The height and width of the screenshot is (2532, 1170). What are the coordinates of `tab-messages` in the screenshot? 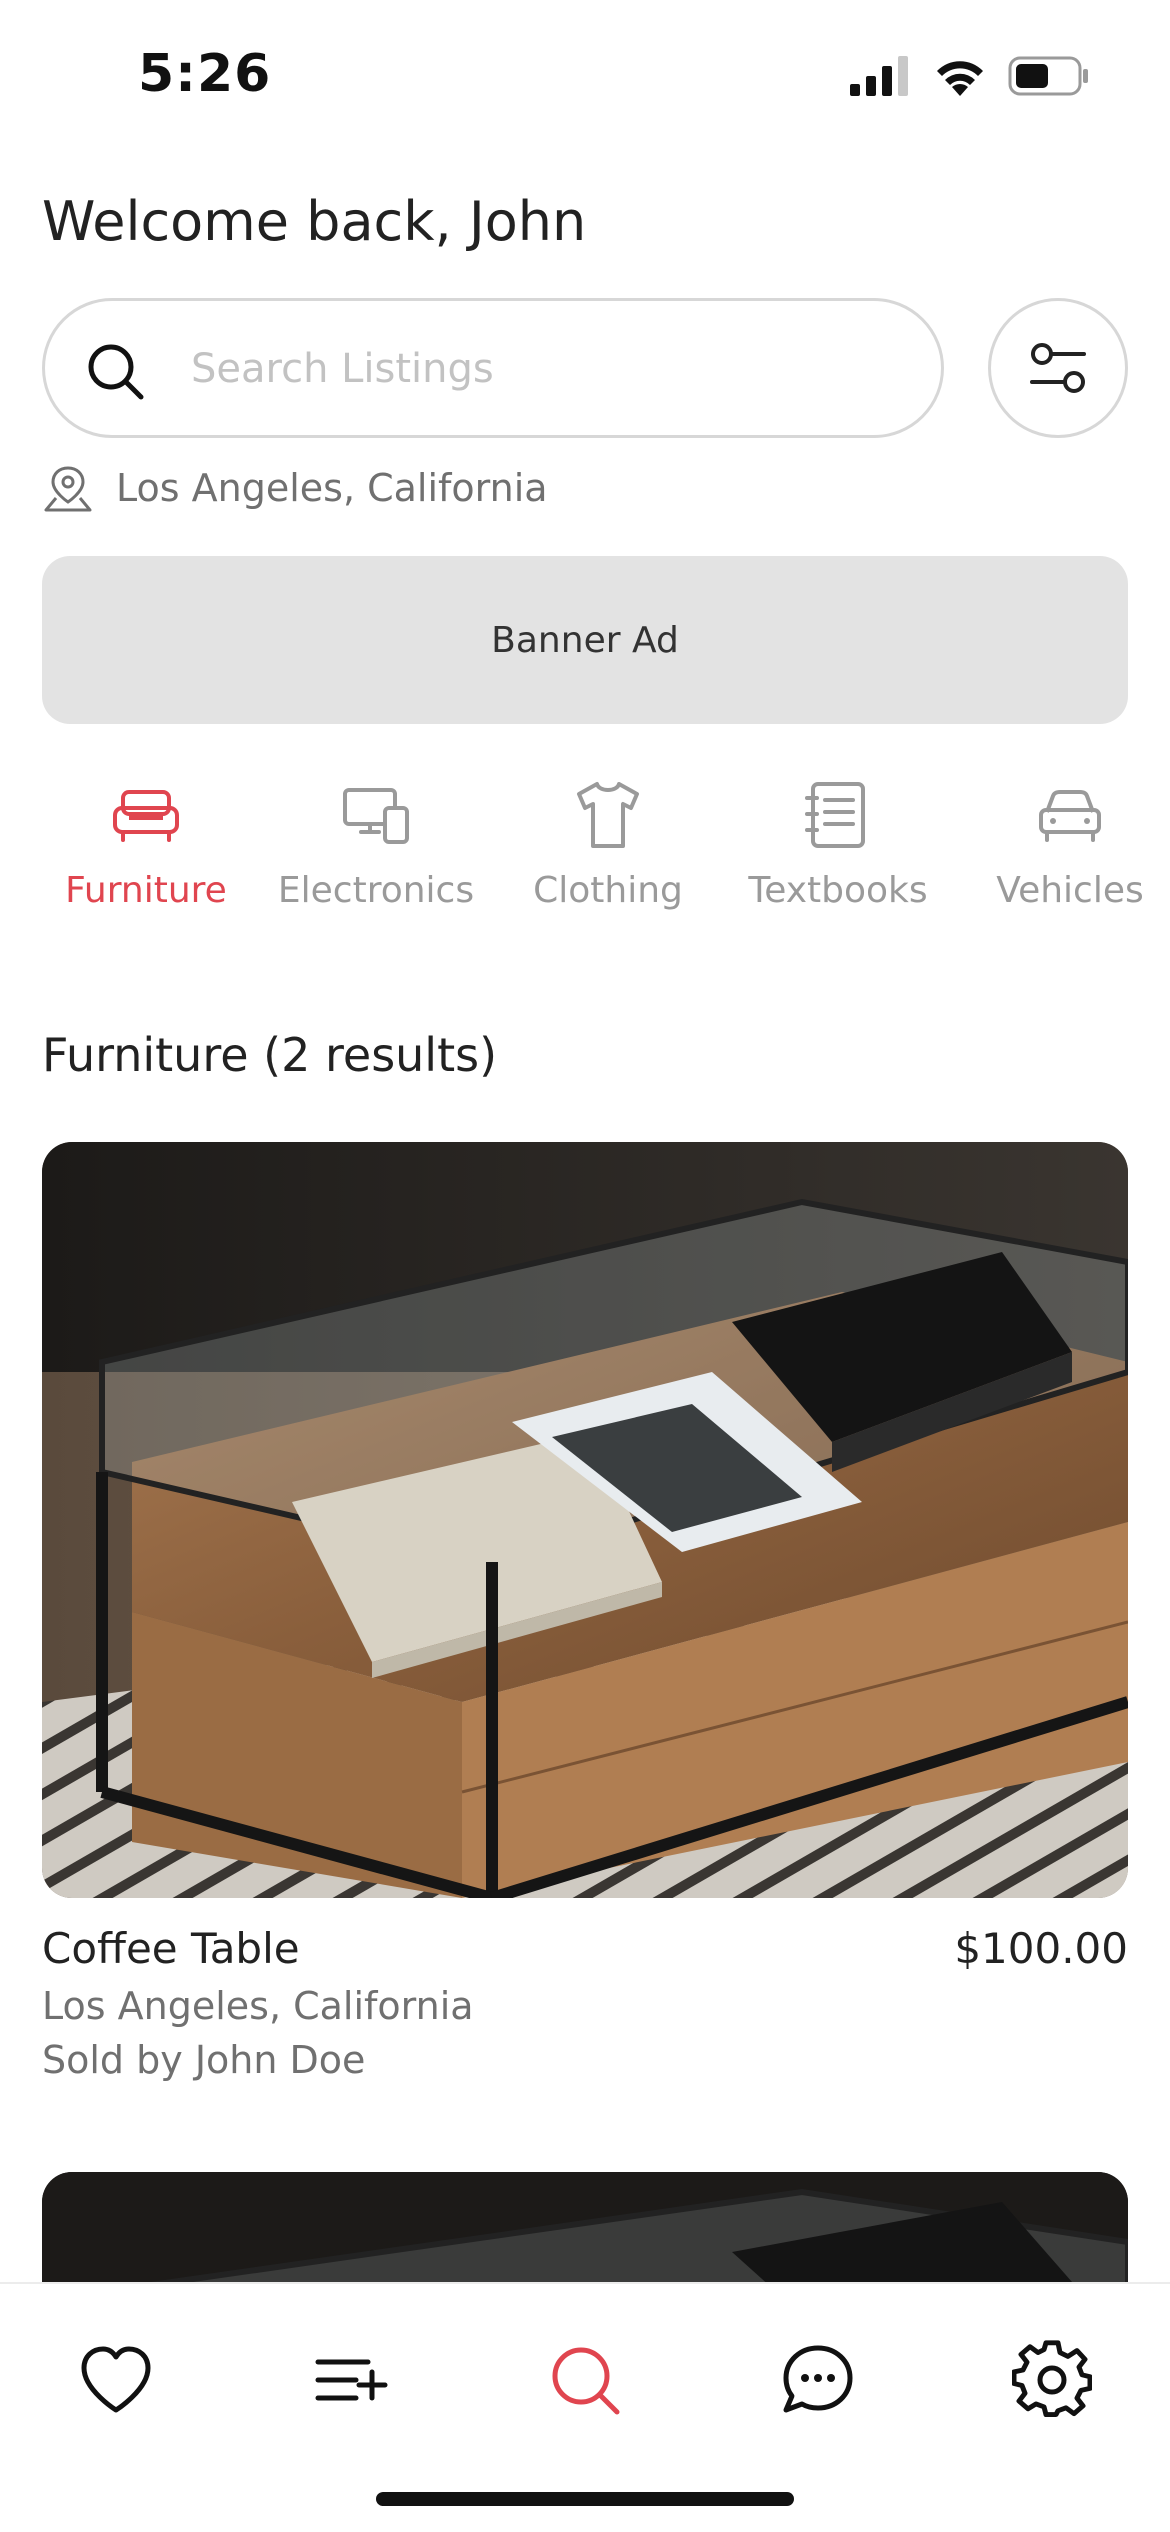 It's located at (818, 2380).